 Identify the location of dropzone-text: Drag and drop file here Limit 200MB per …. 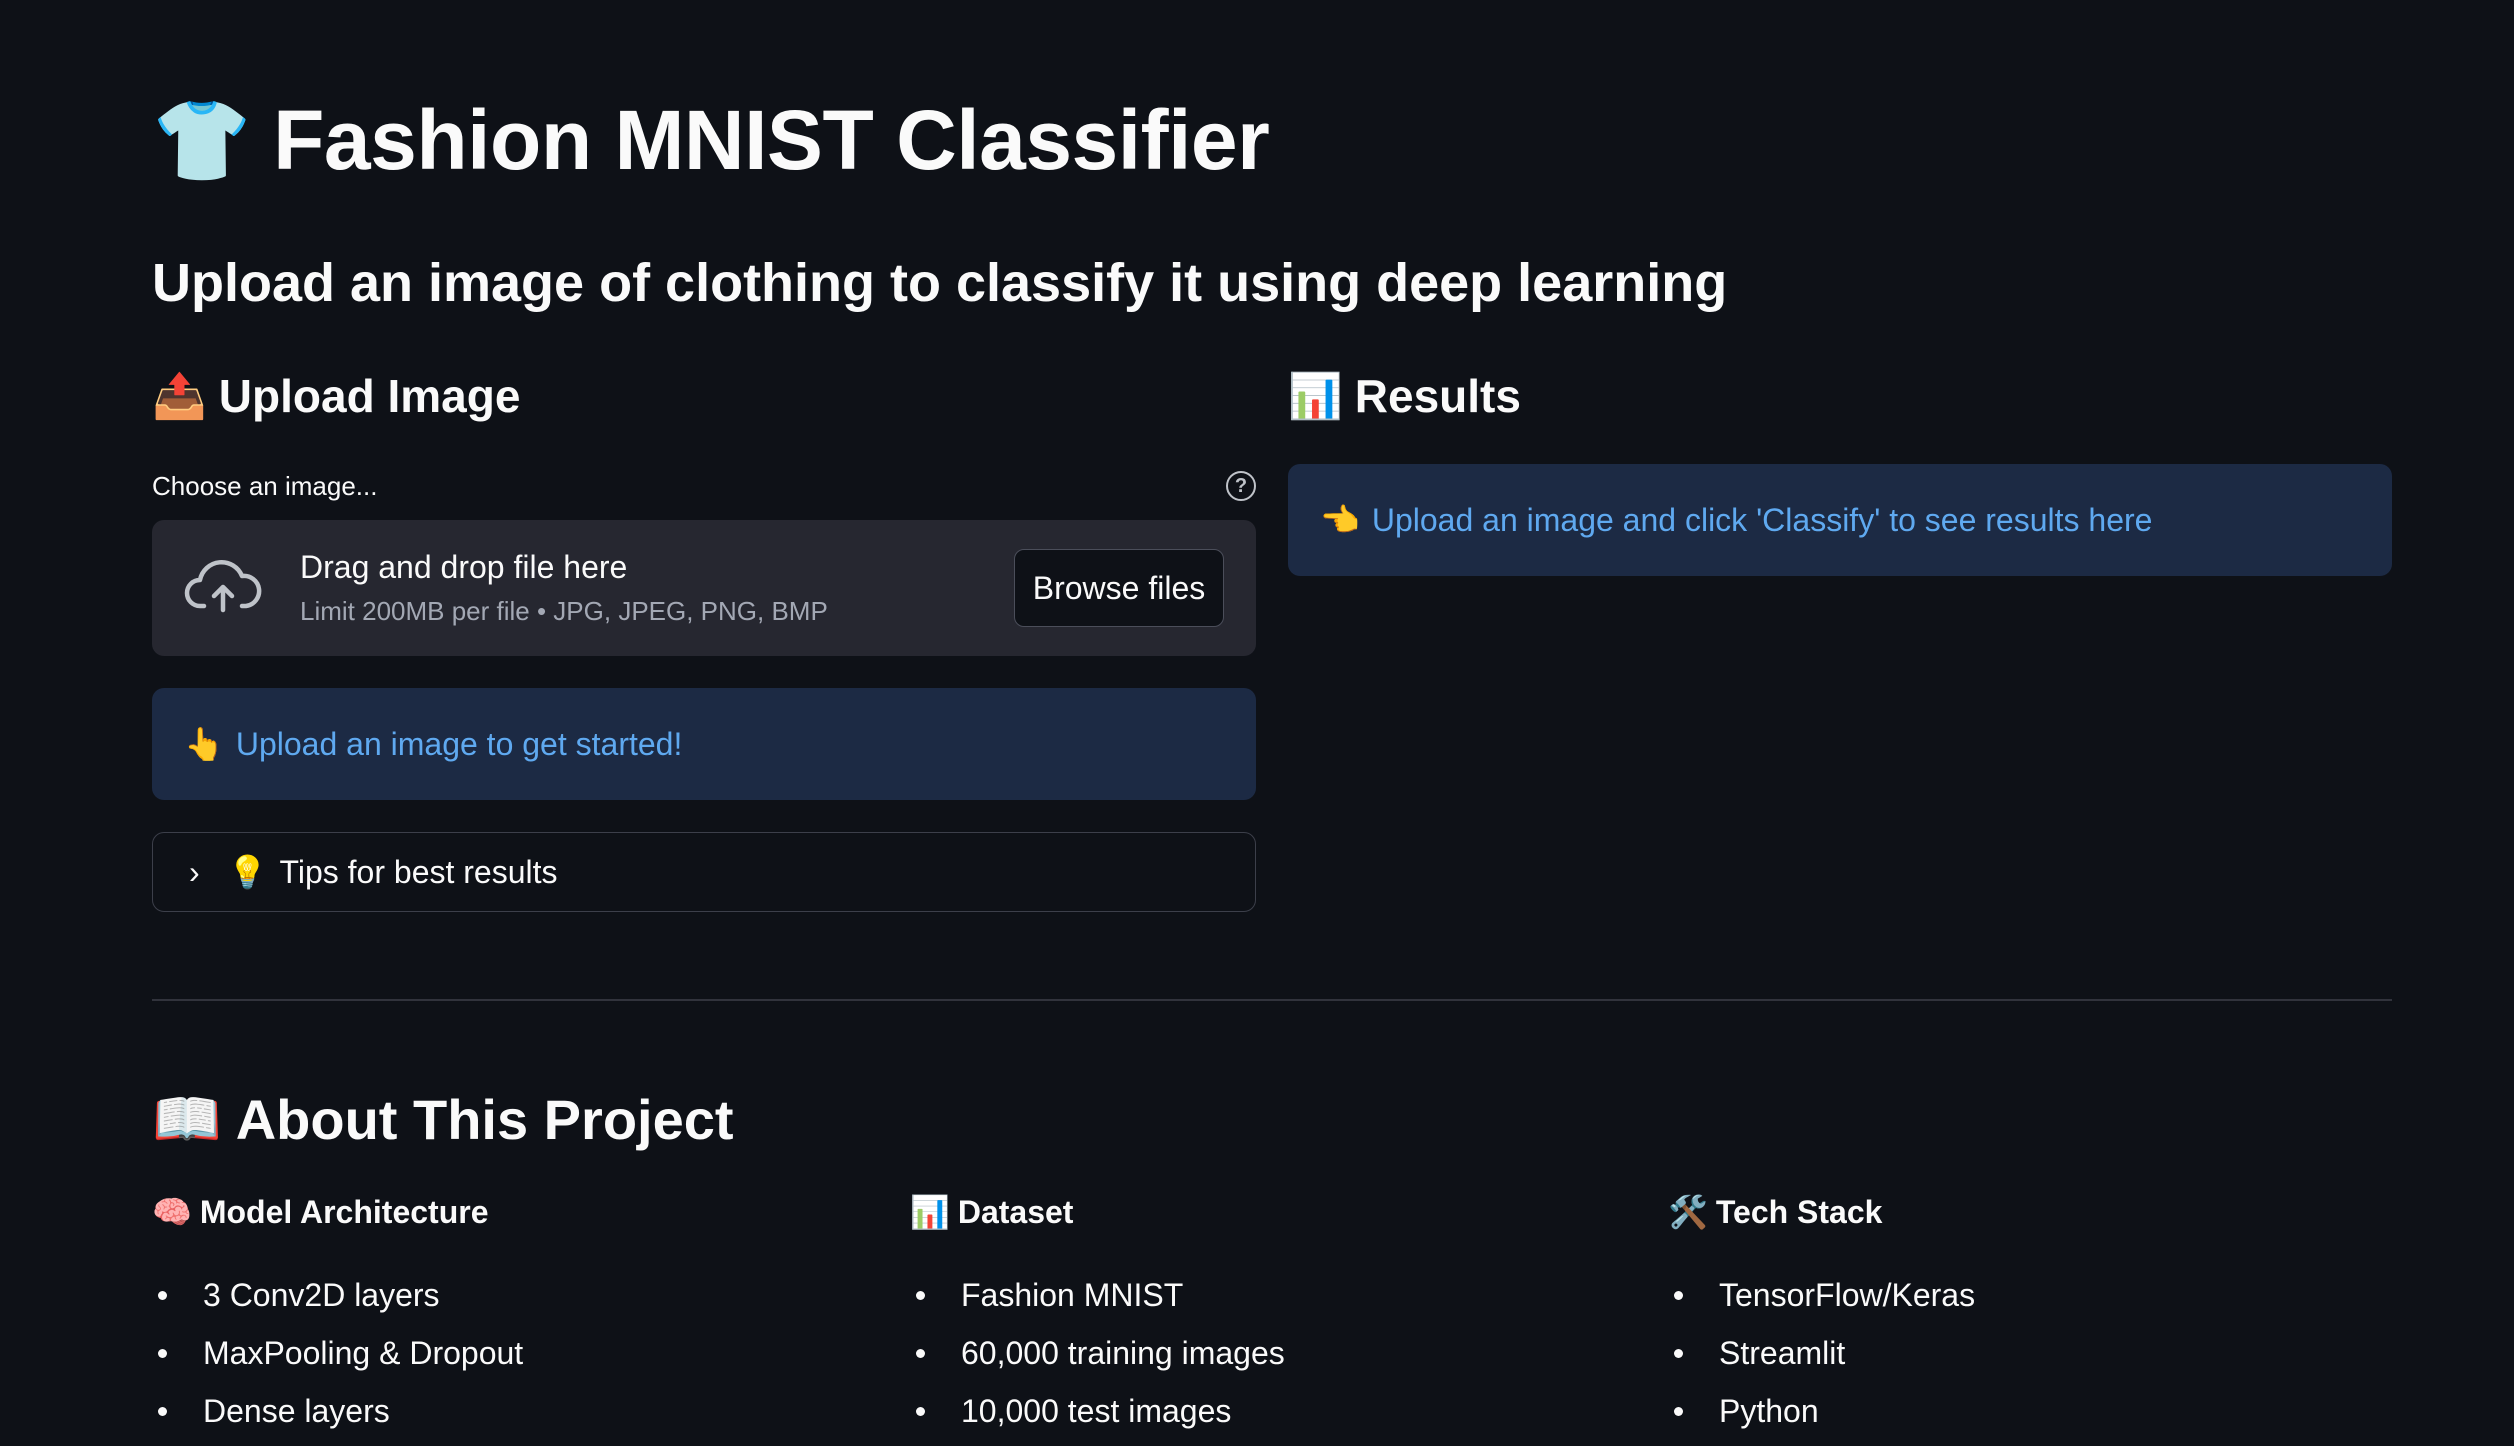
(657, 588).